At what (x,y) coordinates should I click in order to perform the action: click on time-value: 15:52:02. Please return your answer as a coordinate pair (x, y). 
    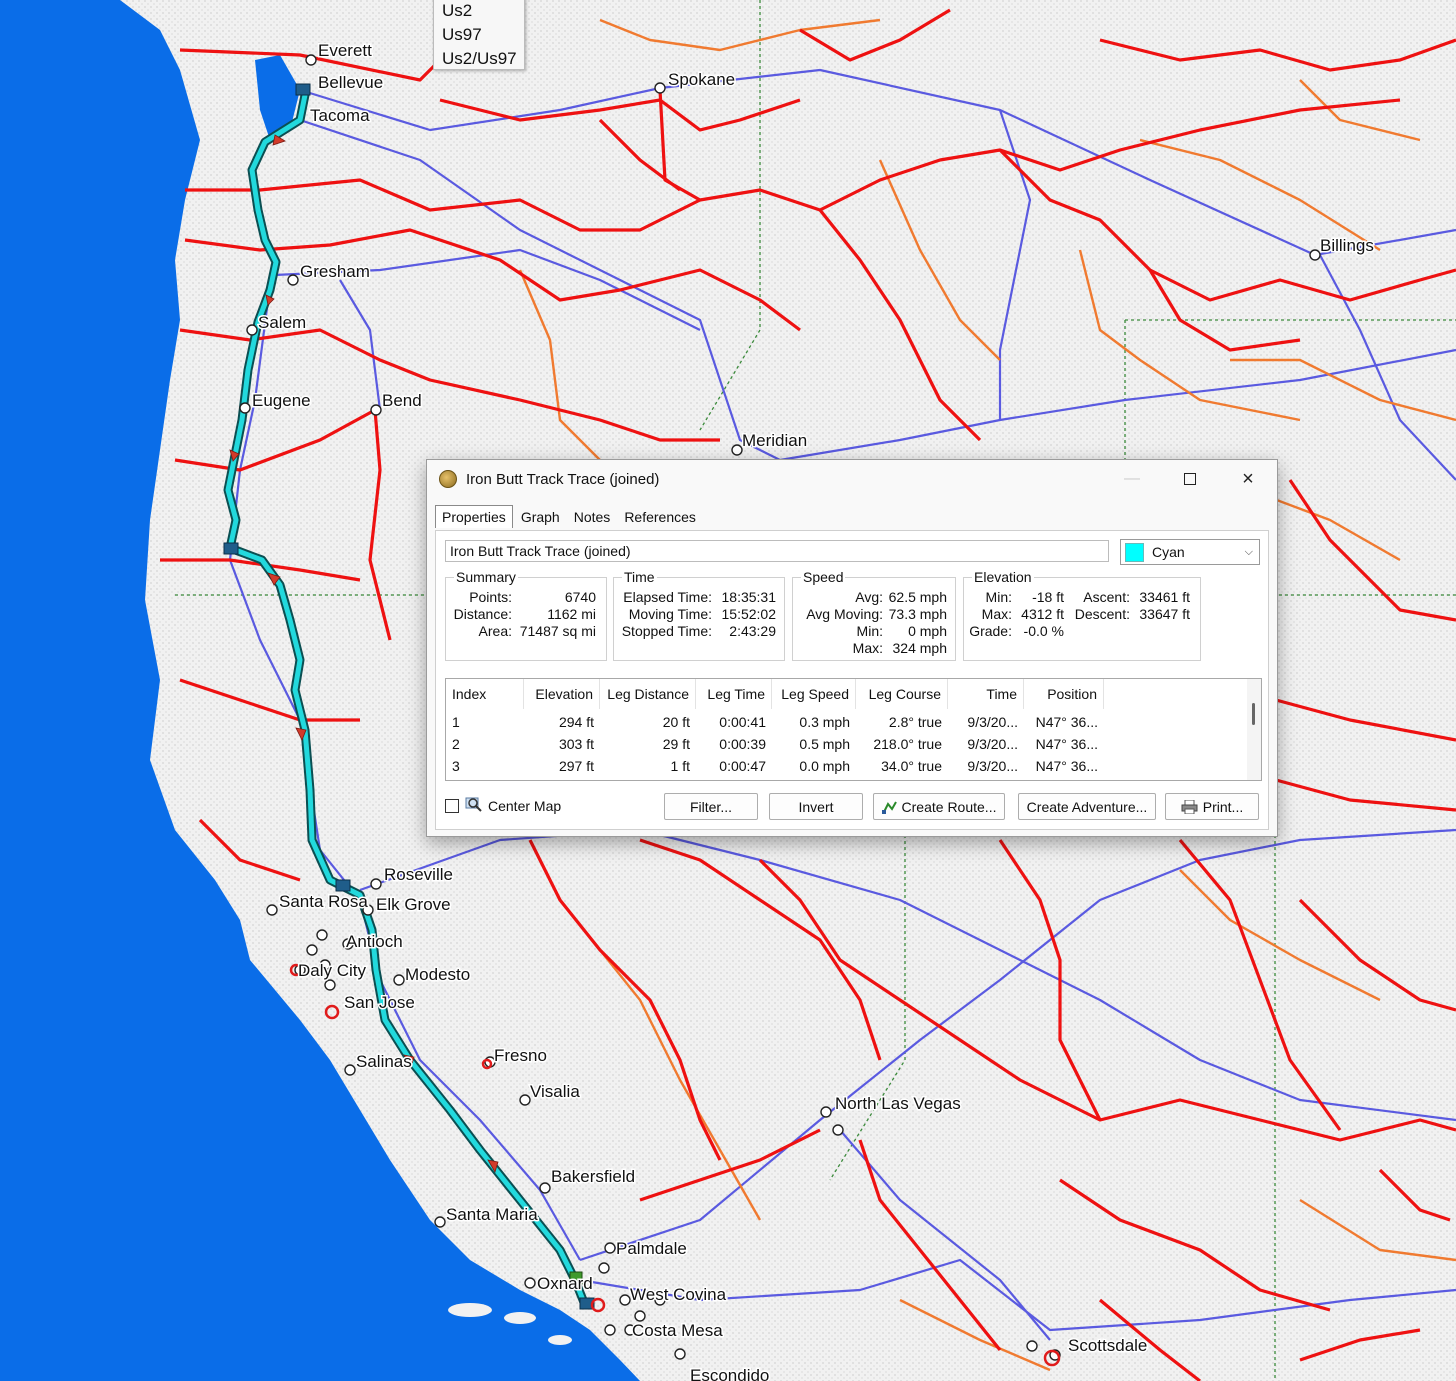
    Looking at the image, I should click on (749, 614).